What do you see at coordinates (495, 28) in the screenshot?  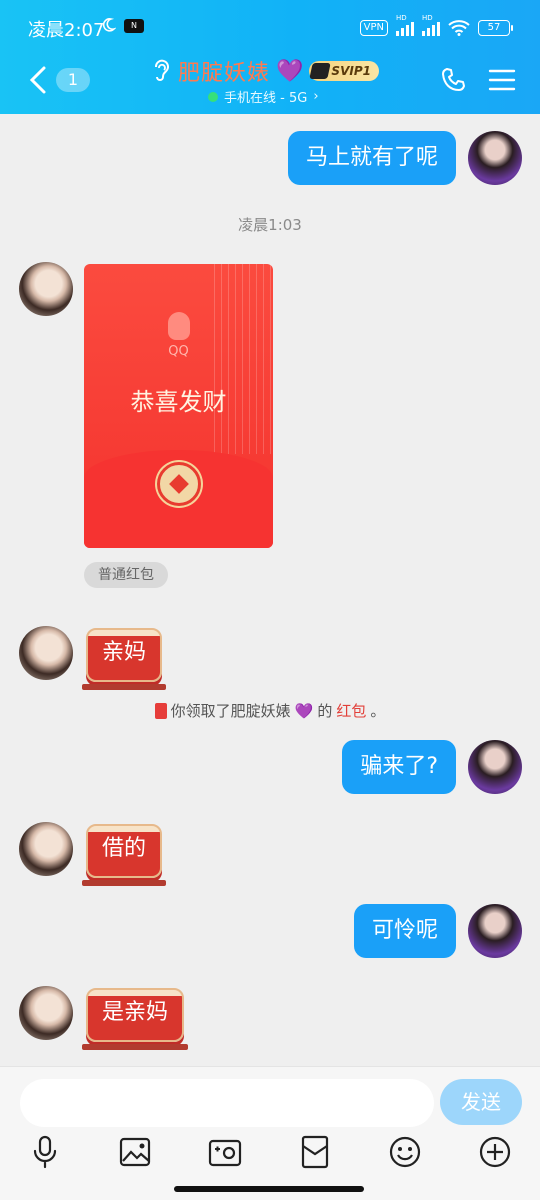 I see `battery-icon: 57` at bounding box center [495, 28].